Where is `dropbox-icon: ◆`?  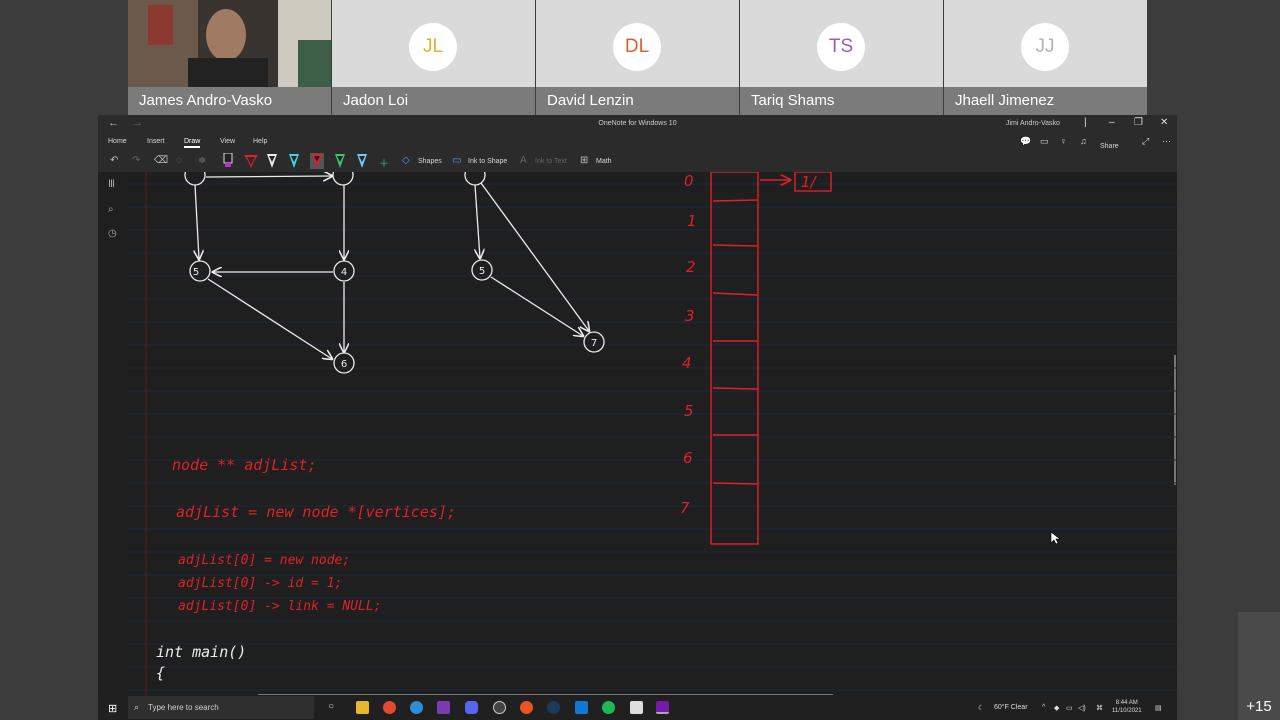 dropbox-icon: ◆ is located at coordinates (1056, 708).